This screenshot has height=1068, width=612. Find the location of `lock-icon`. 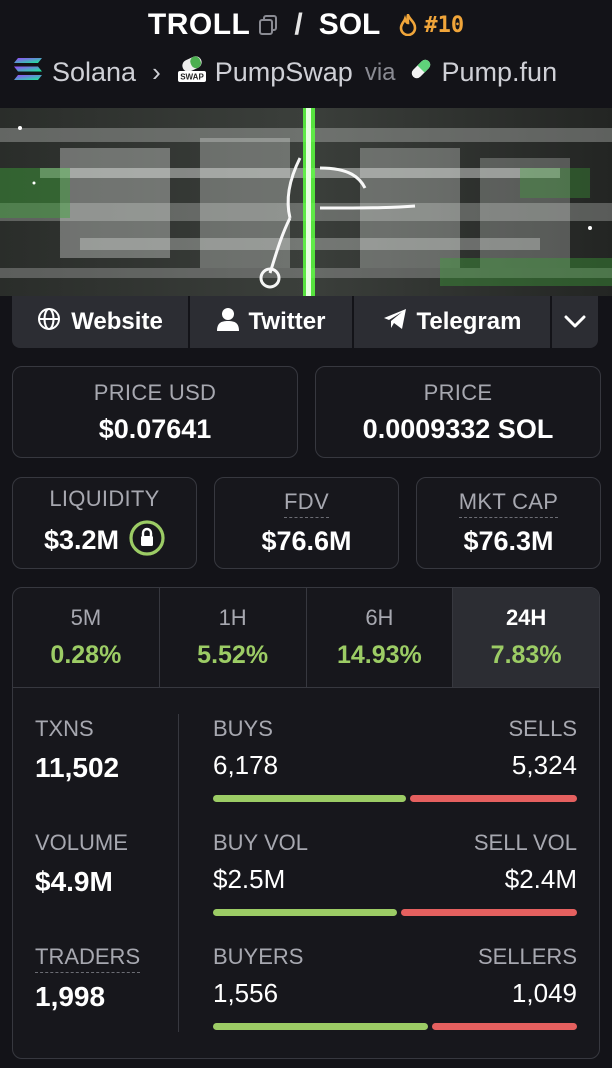

lock-icon is located at coordinates (147, 540).